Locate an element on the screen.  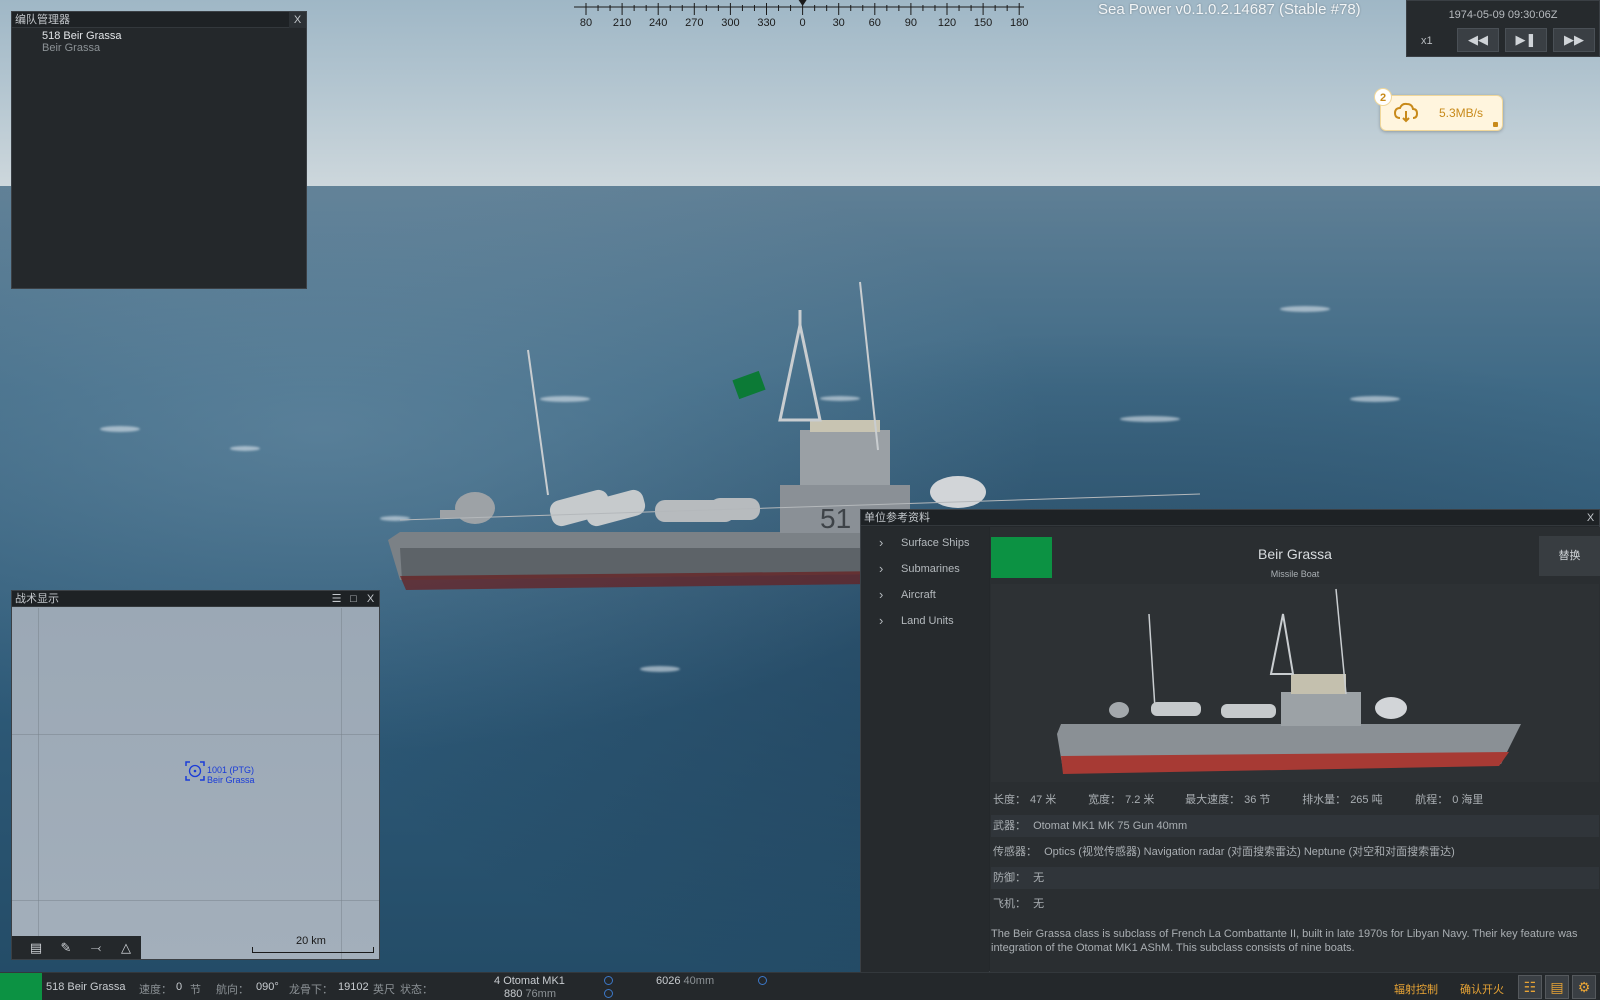
category-label: Surface Ships is located at coordinates (935, 543).